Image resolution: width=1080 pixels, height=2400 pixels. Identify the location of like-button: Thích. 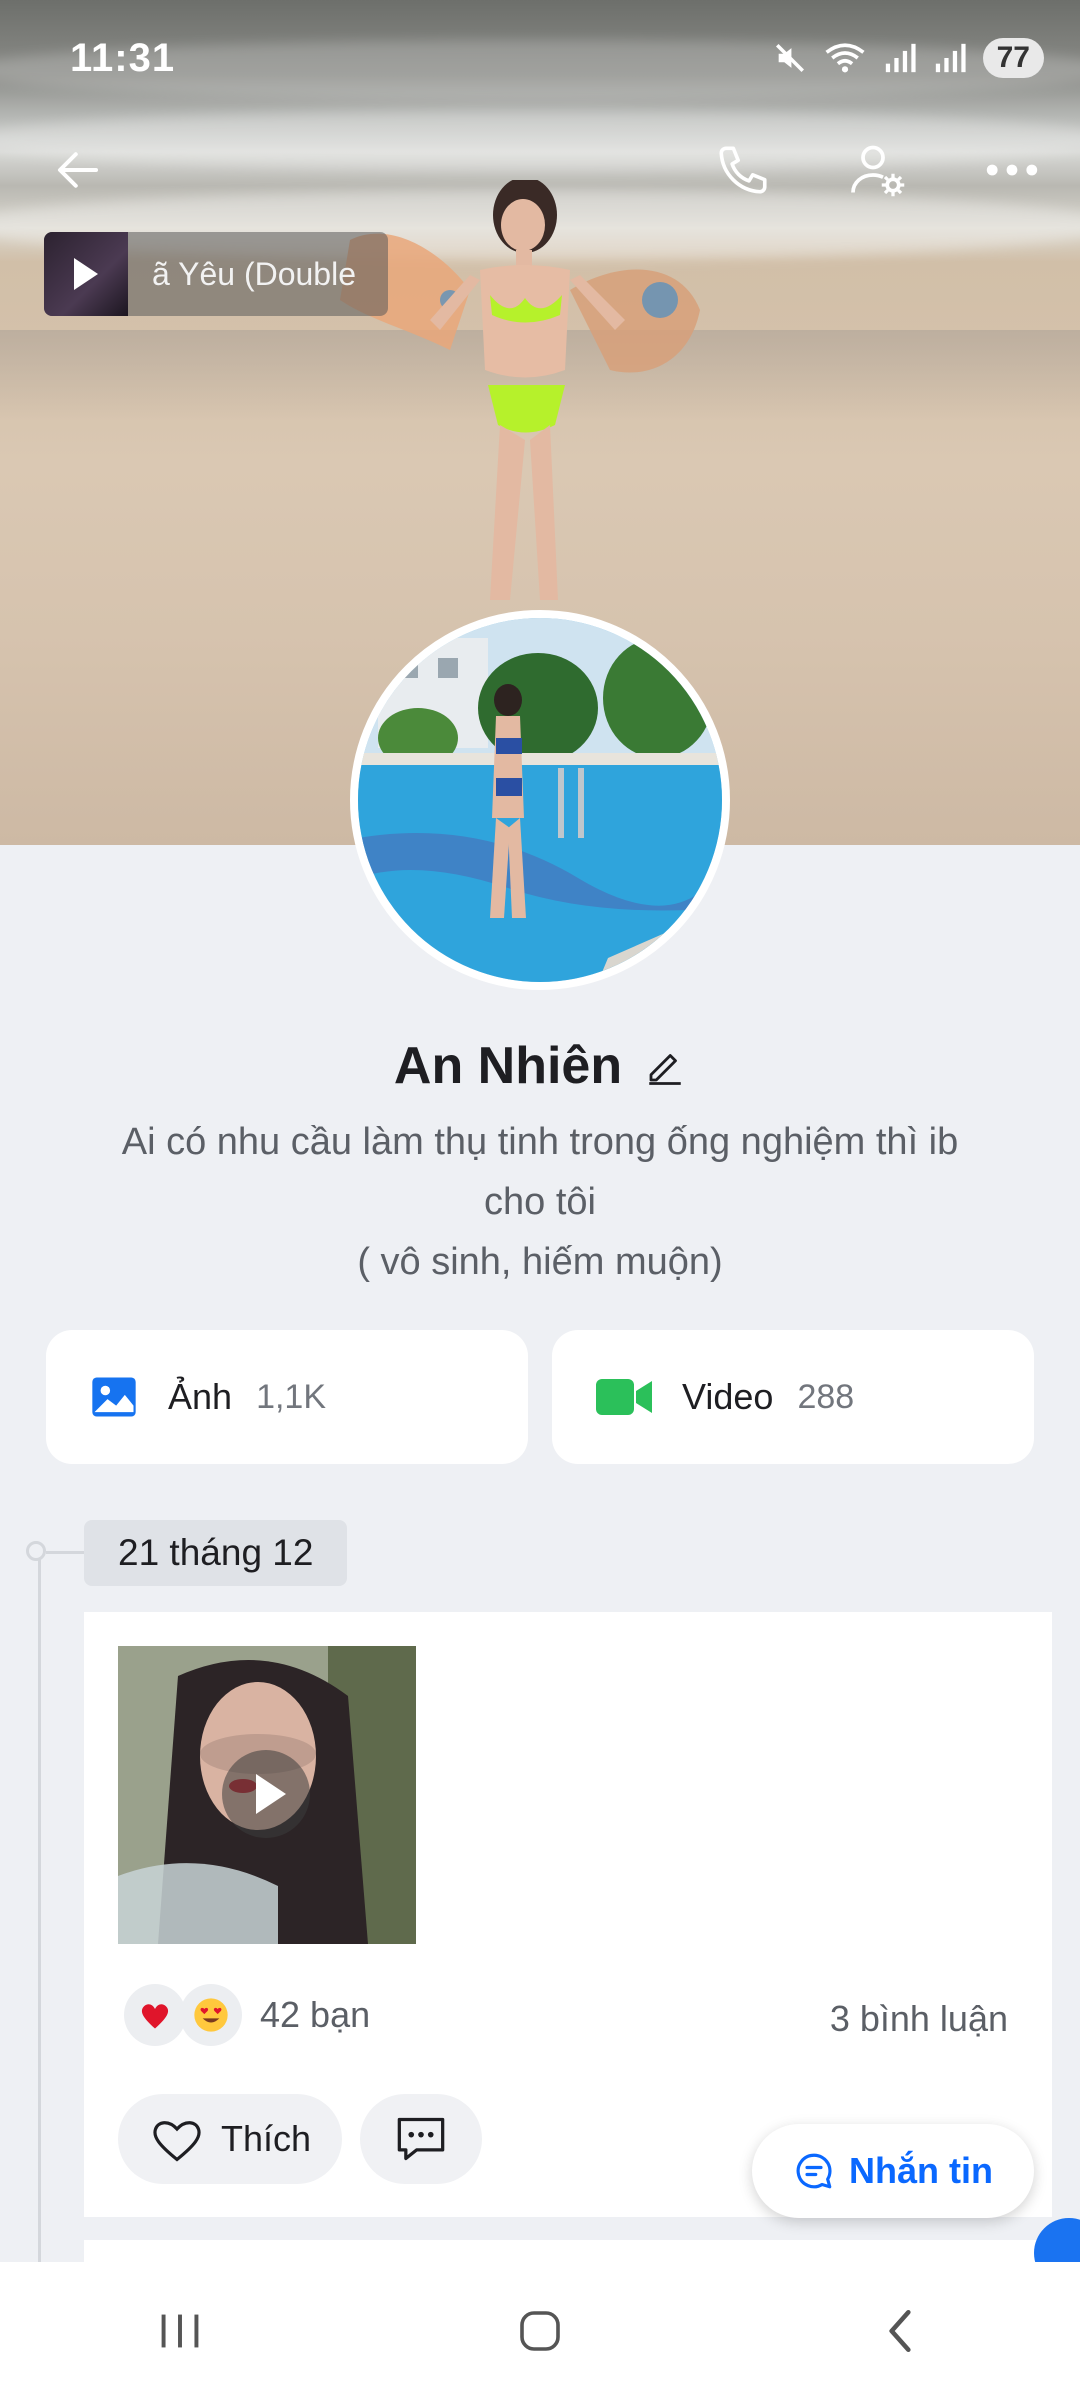
(230, 2139).